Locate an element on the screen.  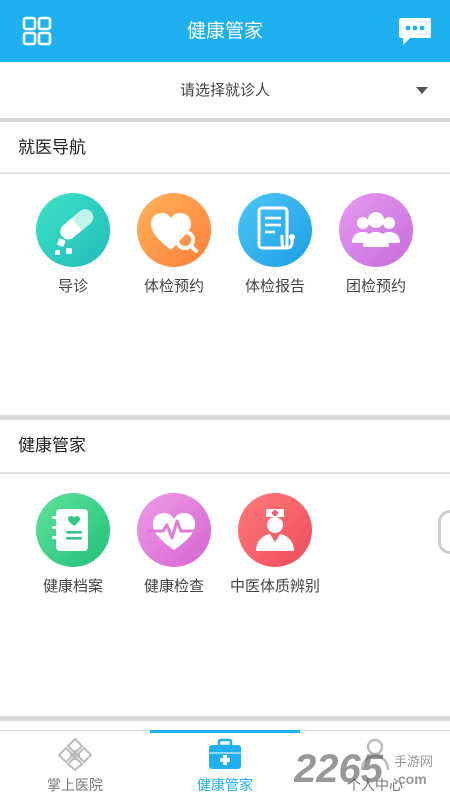
heartbeat-icon is located at coordinates (174, 530).